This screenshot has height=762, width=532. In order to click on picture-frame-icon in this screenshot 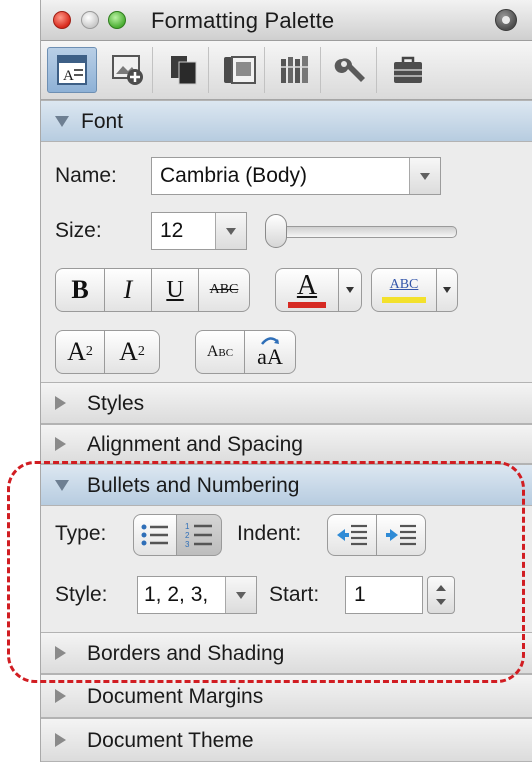, I will do `click(239, 70)`.